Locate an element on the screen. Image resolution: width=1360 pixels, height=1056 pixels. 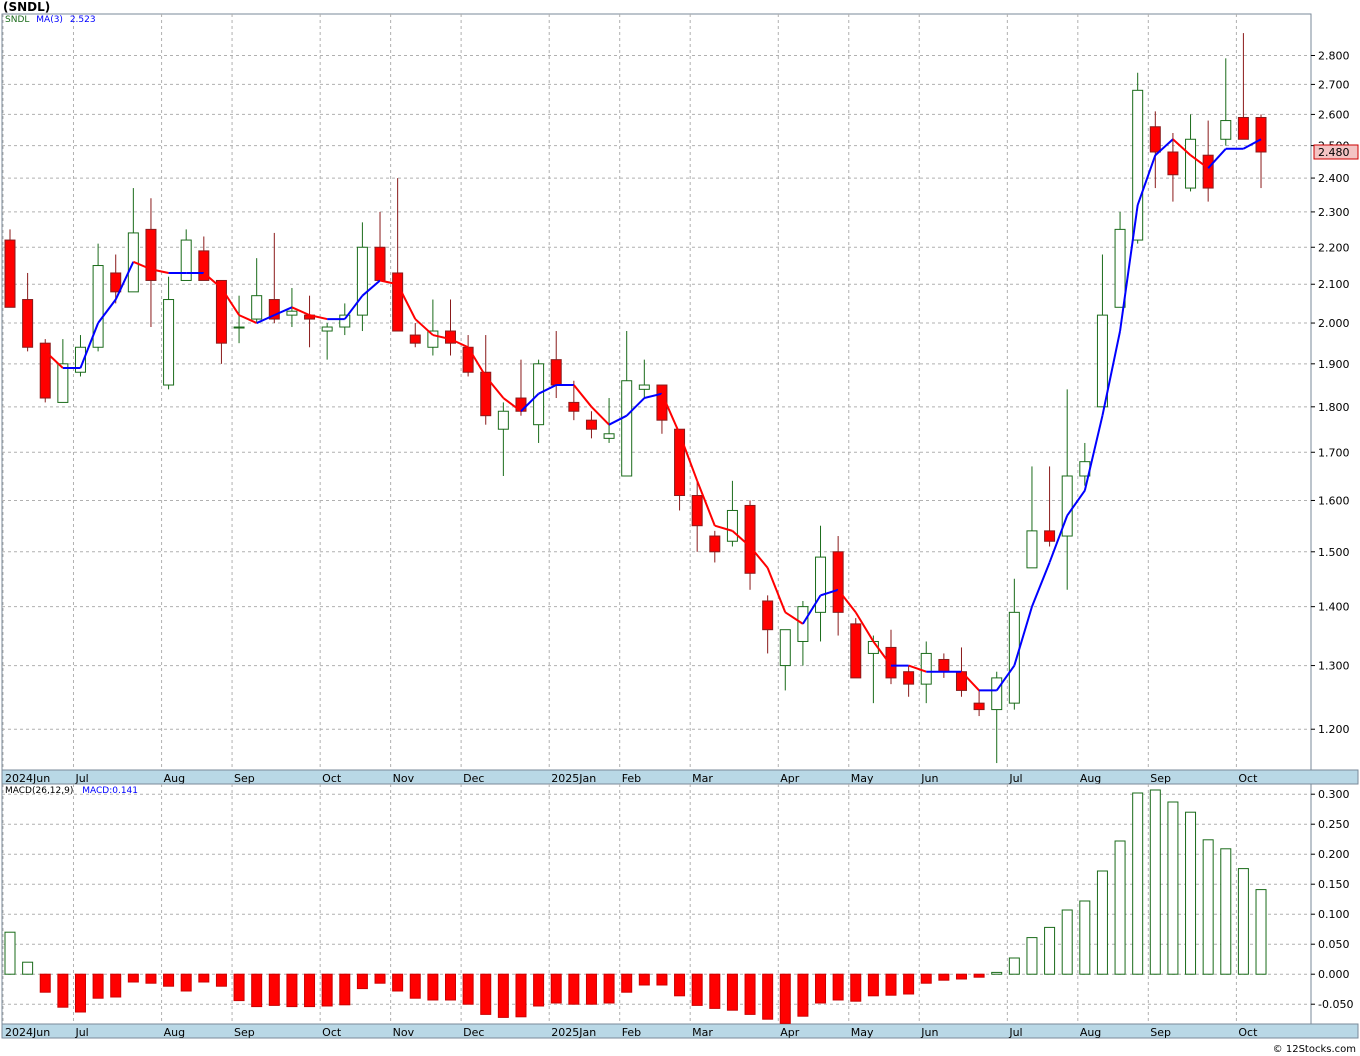
macd-y-label: 0.300 is located at coordinates (1334, 794).